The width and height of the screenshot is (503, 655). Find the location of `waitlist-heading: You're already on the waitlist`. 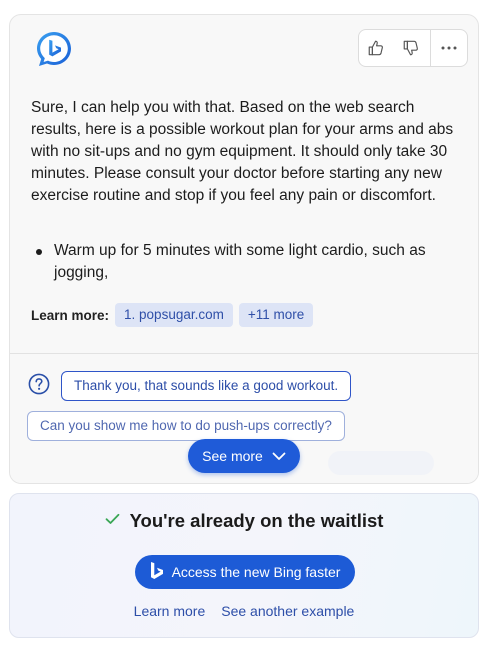

waitlist-heading: You're already on the waitlist is located at coordinates (244, 521).